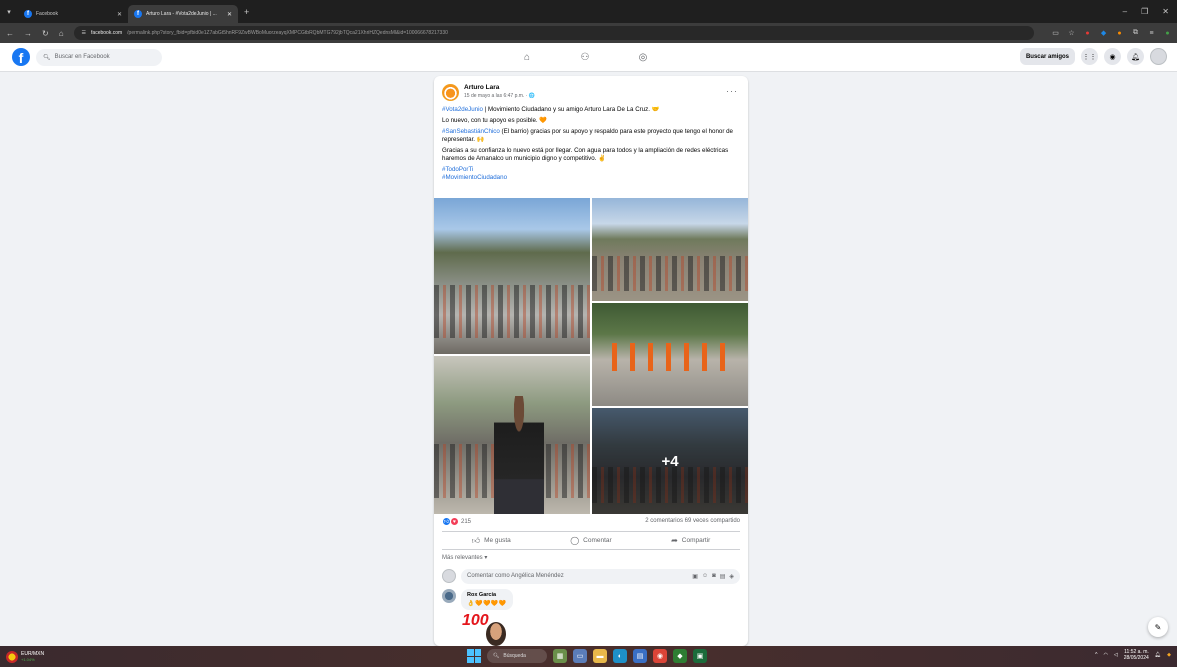 The height and width of the screenshot is (667, 1177). Describe the element at coordinates (515, 576) in the screenshot. I see `comment-placeholder: Comentar como Angélica Menéndez` at that location.